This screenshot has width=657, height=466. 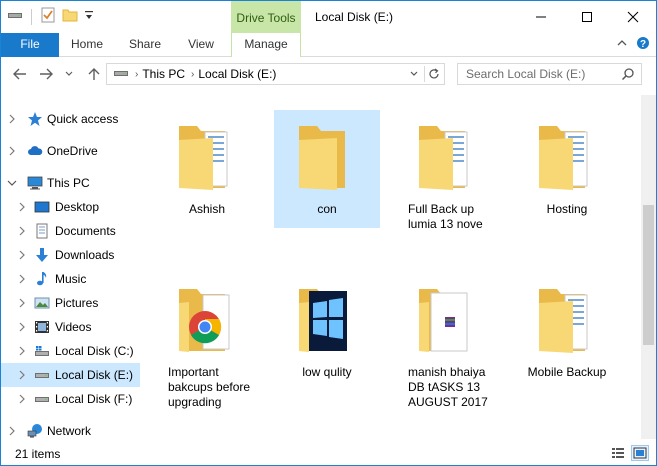 I want to click on expand-ribbon-icon, so click(x=622, y=44).